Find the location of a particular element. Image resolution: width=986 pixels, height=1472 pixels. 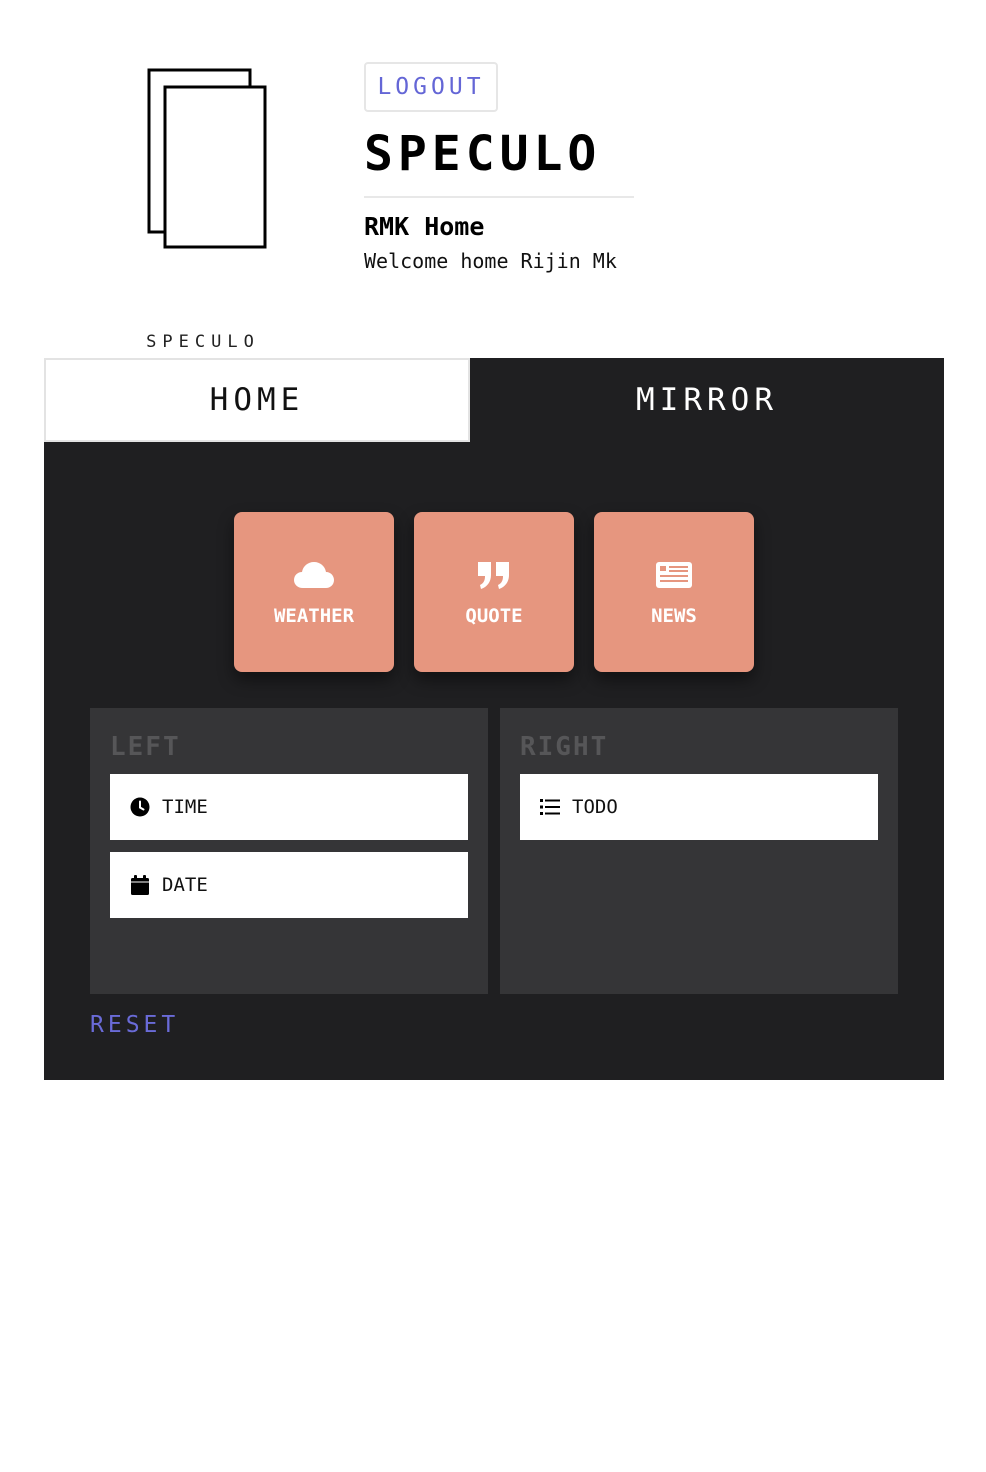

module-tiles: WEATHER QUOTE NEWS is located at coordinates (494, 592).